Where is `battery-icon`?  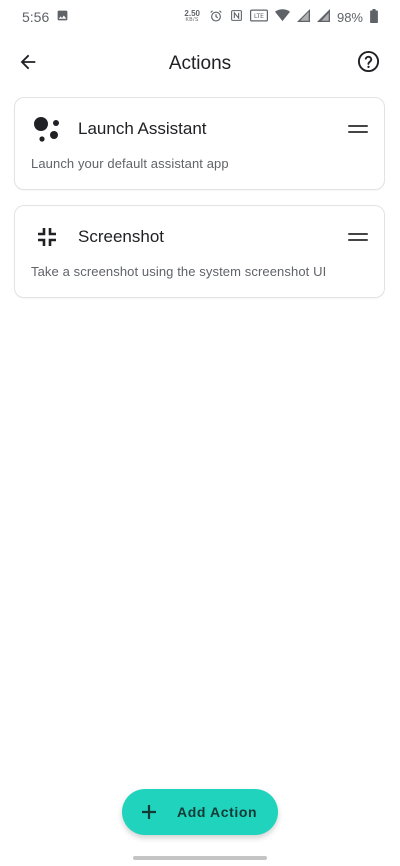
battery-icon is located at coordinates (374, 17).